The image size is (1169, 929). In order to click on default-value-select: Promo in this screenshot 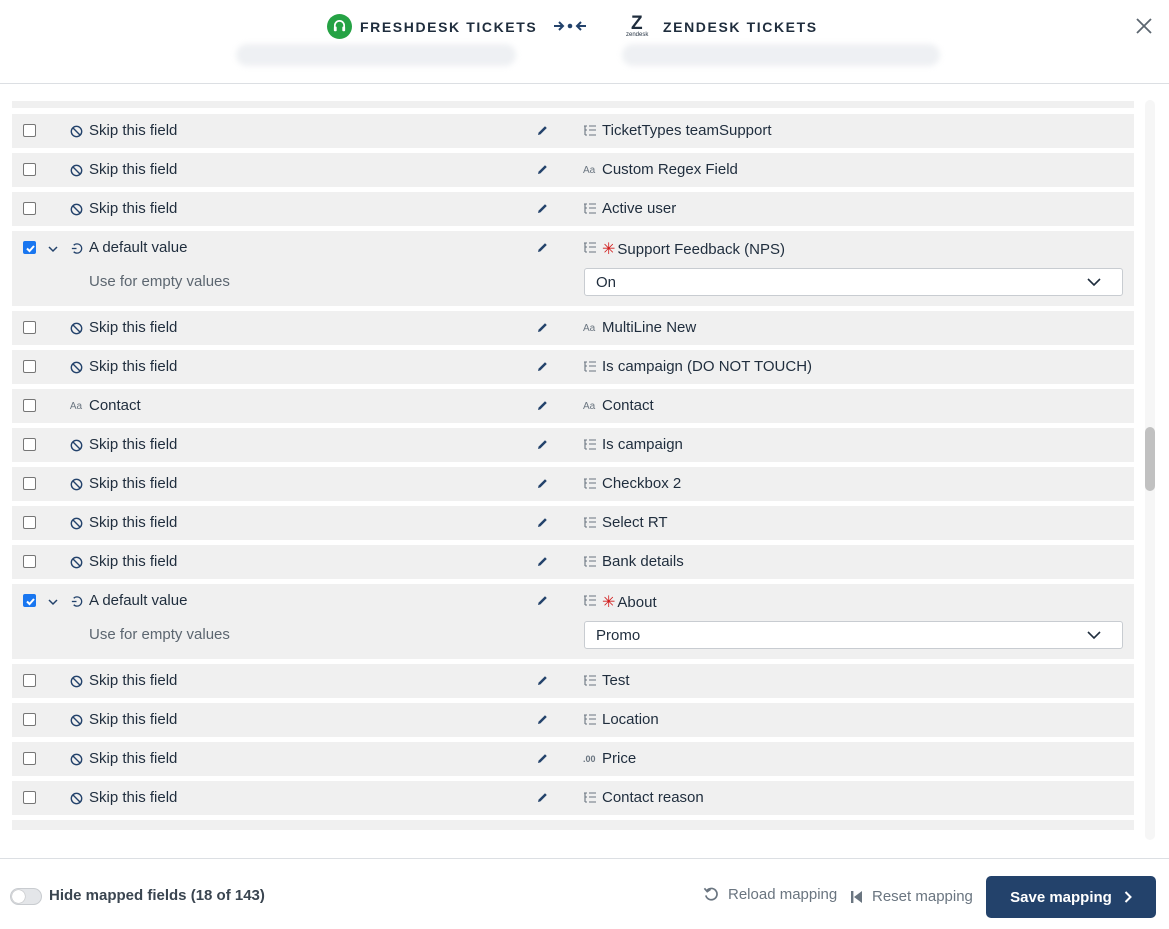, I will do `click(853, 635)`.